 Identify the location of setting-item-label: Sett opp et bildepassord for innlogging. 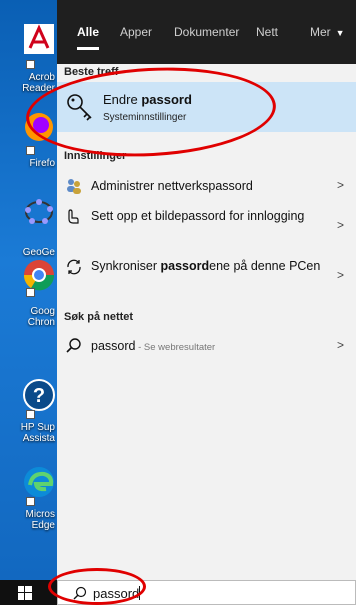
(198, 216).